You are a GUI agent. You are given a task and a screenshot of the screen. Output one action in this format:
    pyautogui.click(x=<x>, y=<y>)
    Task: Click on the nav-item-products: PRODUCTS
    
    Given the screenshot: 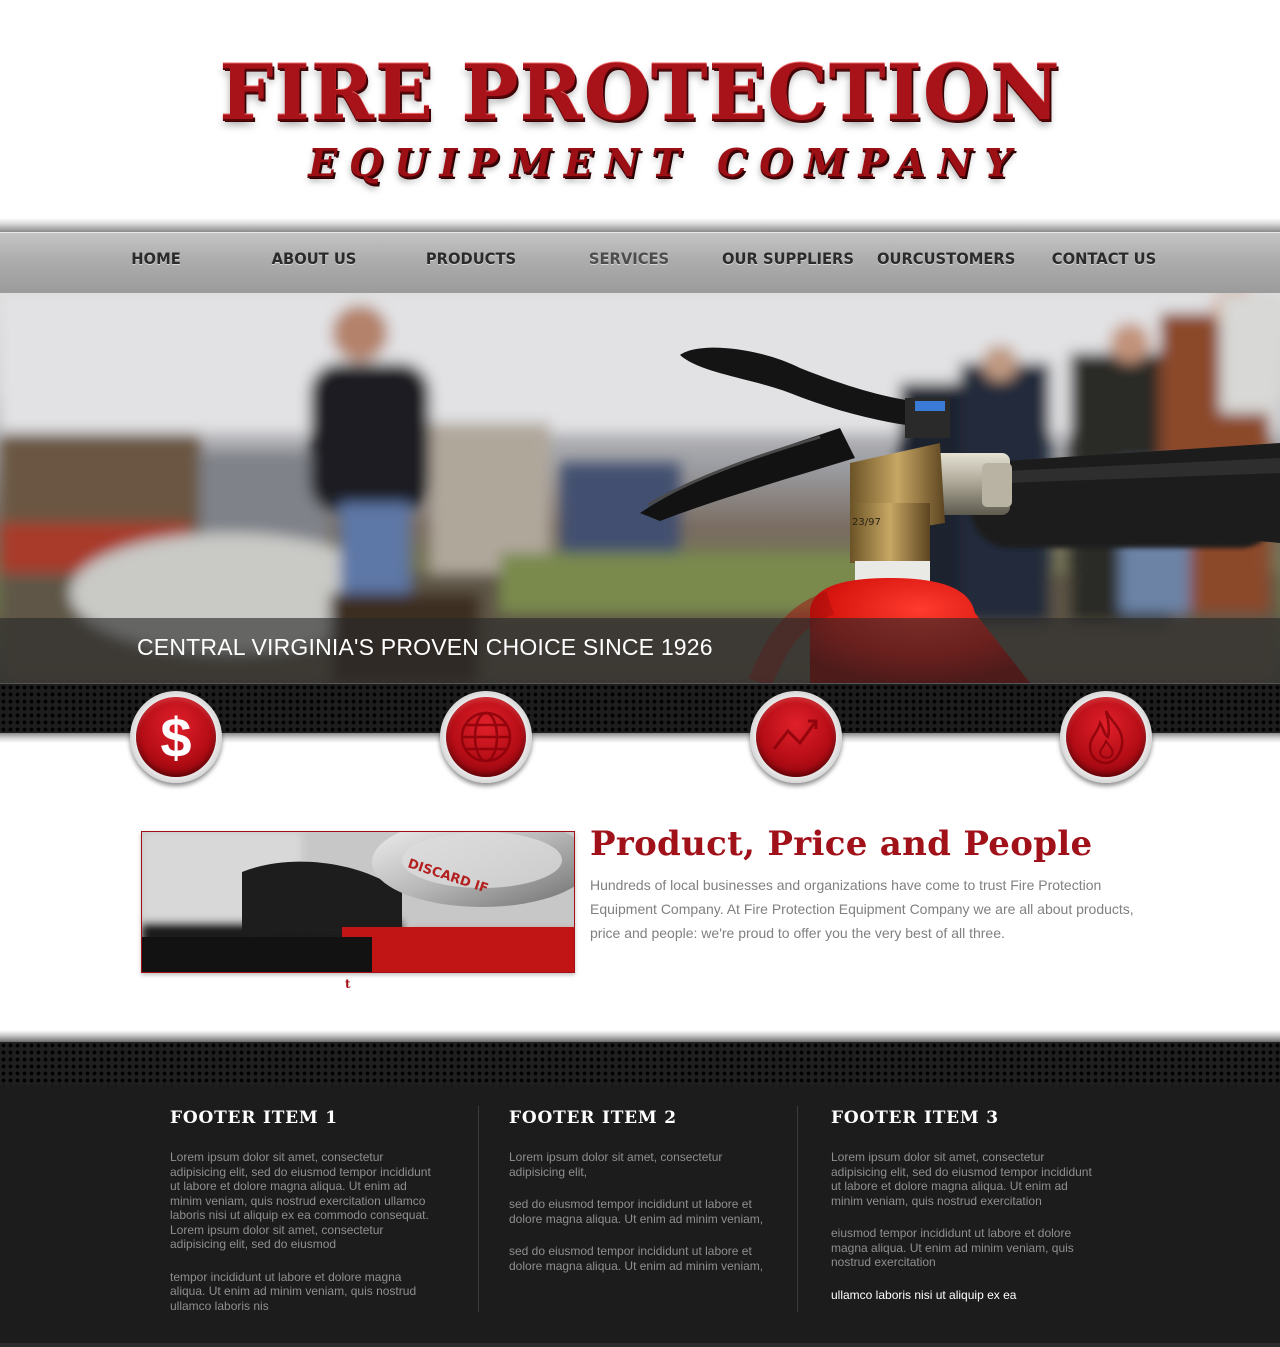 What is the action you would take?
    pyautogui.click(x=471, y=263)
    